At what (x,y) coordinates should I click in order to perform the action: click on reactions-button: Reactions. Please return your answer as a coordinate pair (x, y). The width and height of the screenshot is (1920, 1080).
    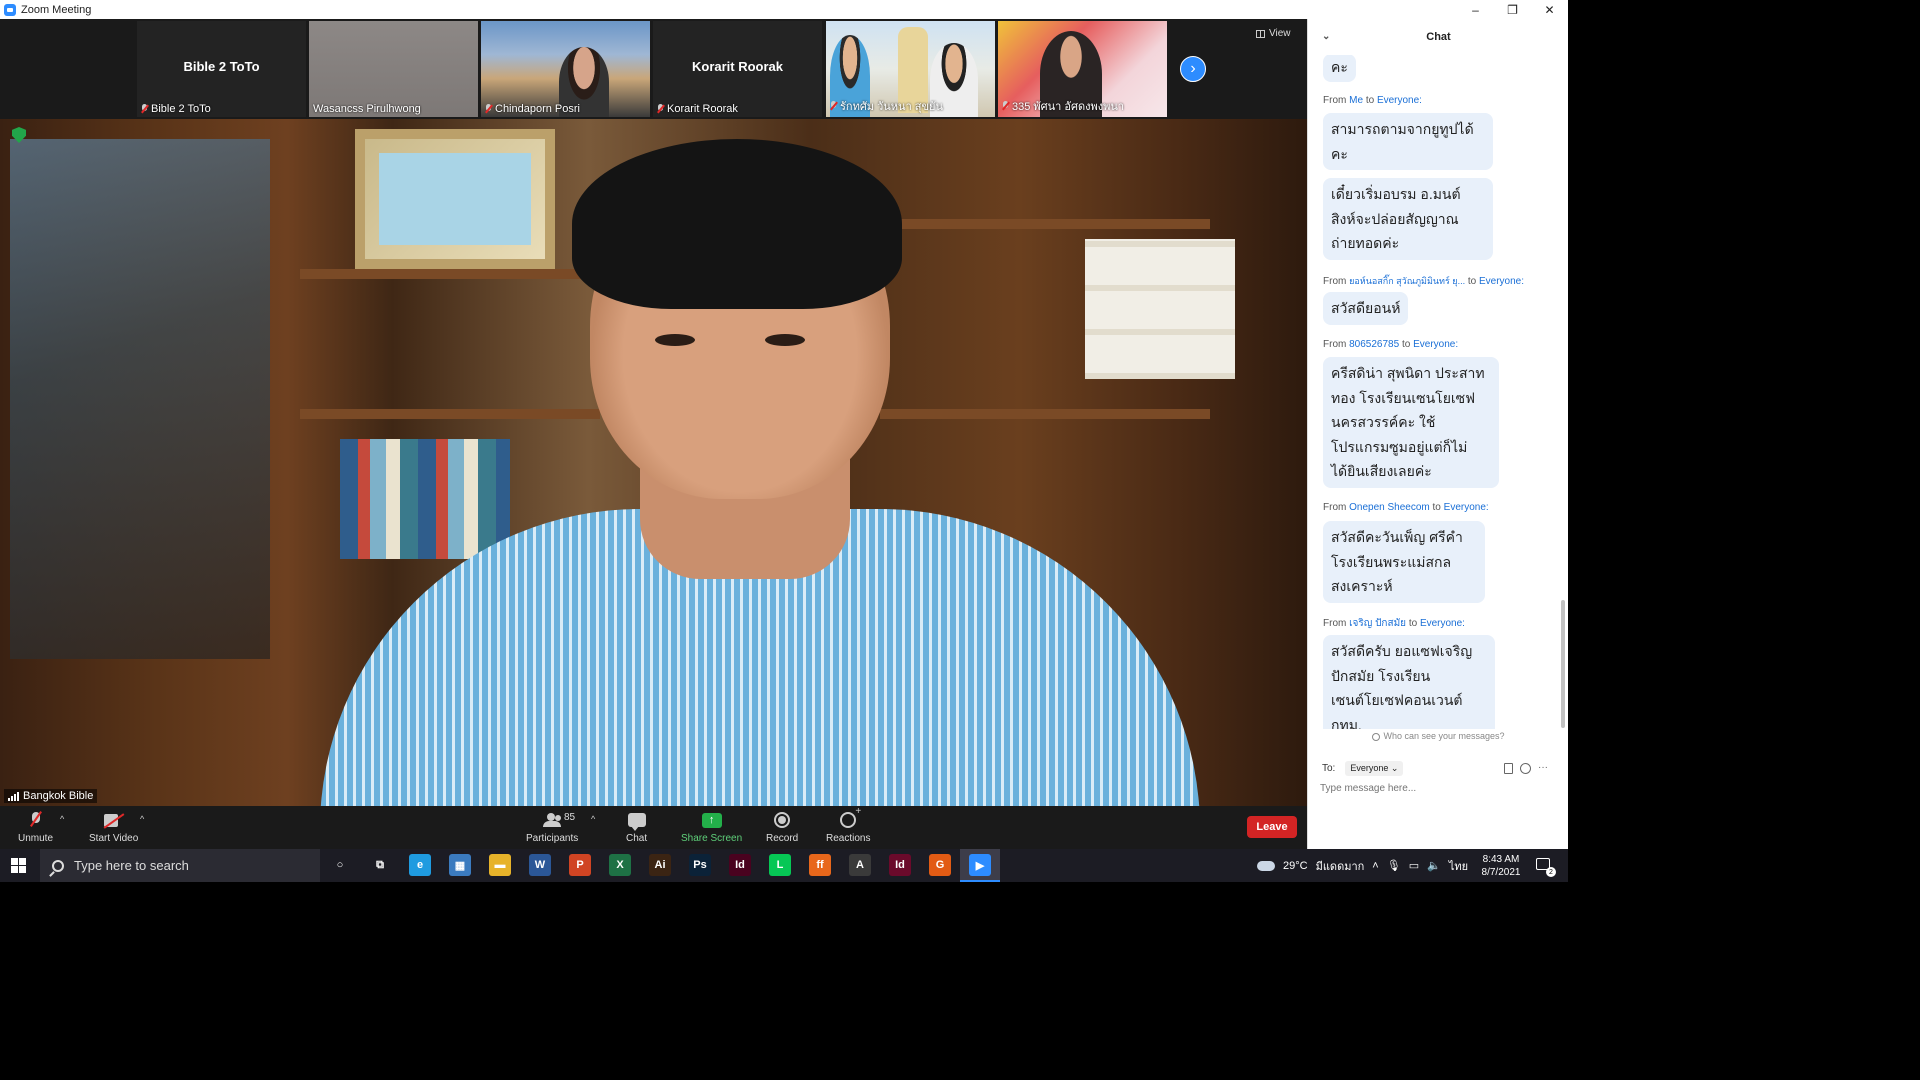
    Looking at the image, I should click on (848, 825).